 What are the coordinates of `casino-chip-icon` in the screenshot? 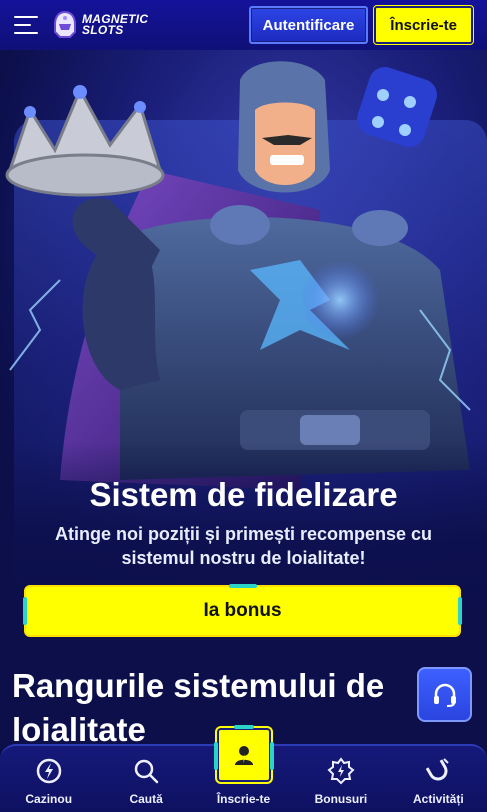 It's located at (49, 771).